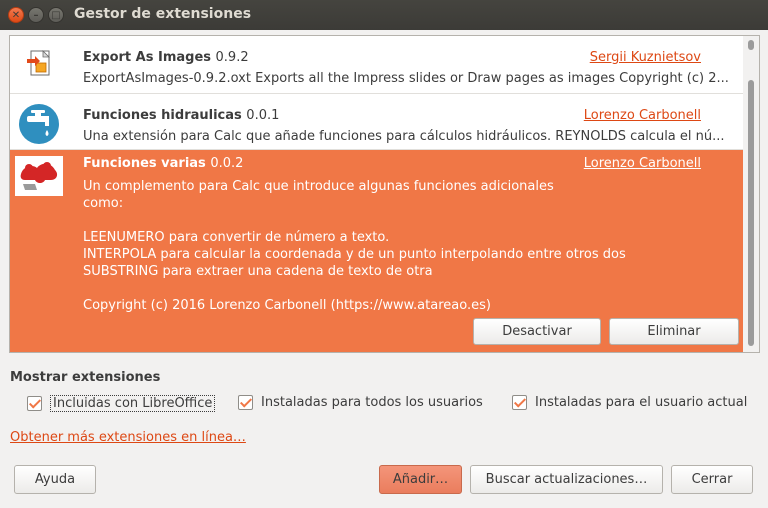 Image resolution: width=768 pixels, height=508 pixels. What do you see at coordinates (384, 15) in the screenshot?
I see `title-bar: ✕ – □ Gestor de extensiones` at bounding box center [384, 15].